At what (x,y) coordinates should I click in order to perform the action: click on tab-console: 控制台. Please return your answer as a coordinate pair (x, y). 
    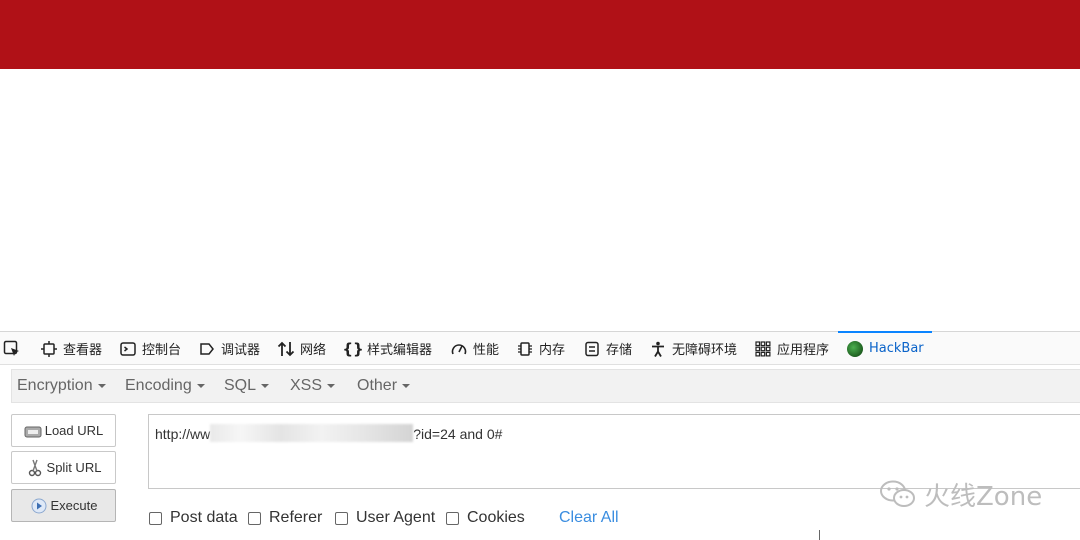
    Looking at the image, I should click on (150, 348).